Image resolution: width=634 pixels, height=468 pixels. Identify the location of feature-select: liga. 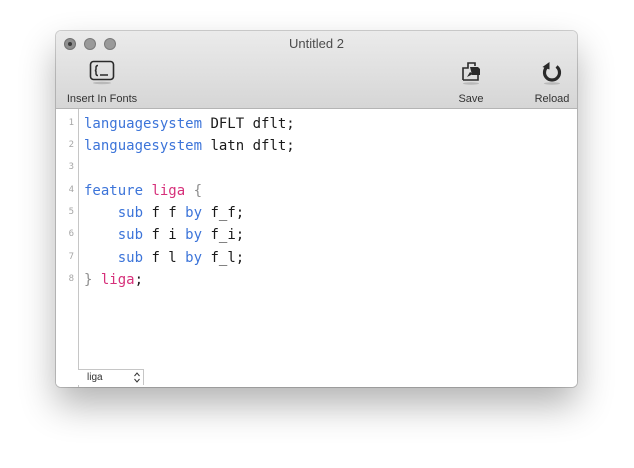
(111, 377).